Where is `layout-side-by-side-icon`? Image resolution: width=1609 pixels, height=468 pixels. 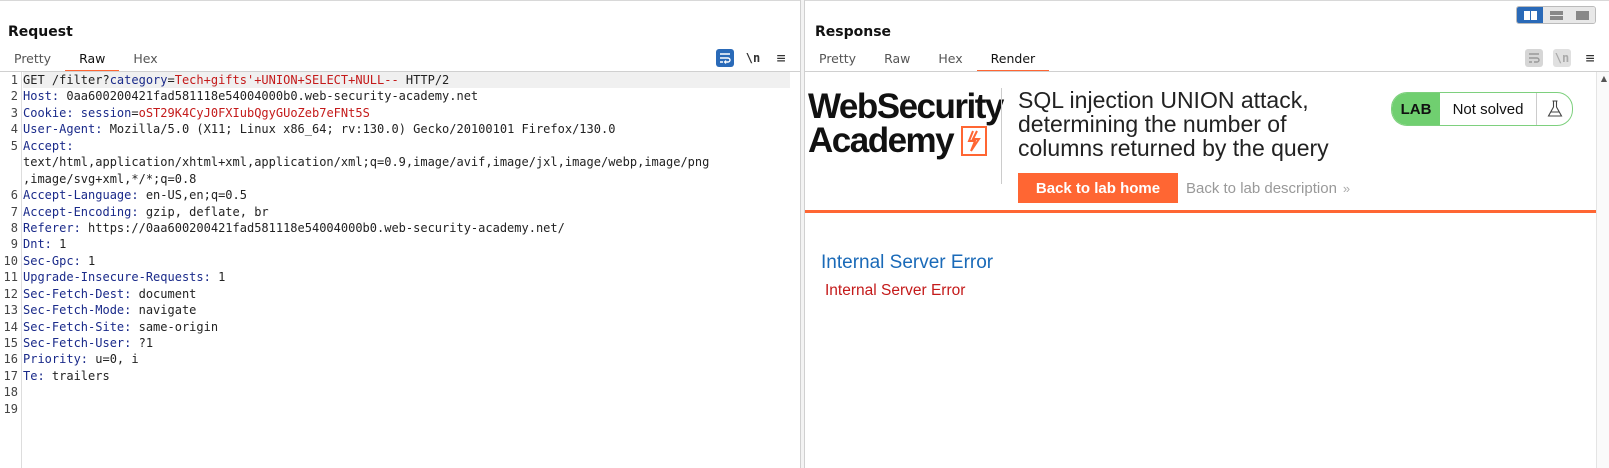
layout-side-by-side-icon is located at coordinates (1530, 15).